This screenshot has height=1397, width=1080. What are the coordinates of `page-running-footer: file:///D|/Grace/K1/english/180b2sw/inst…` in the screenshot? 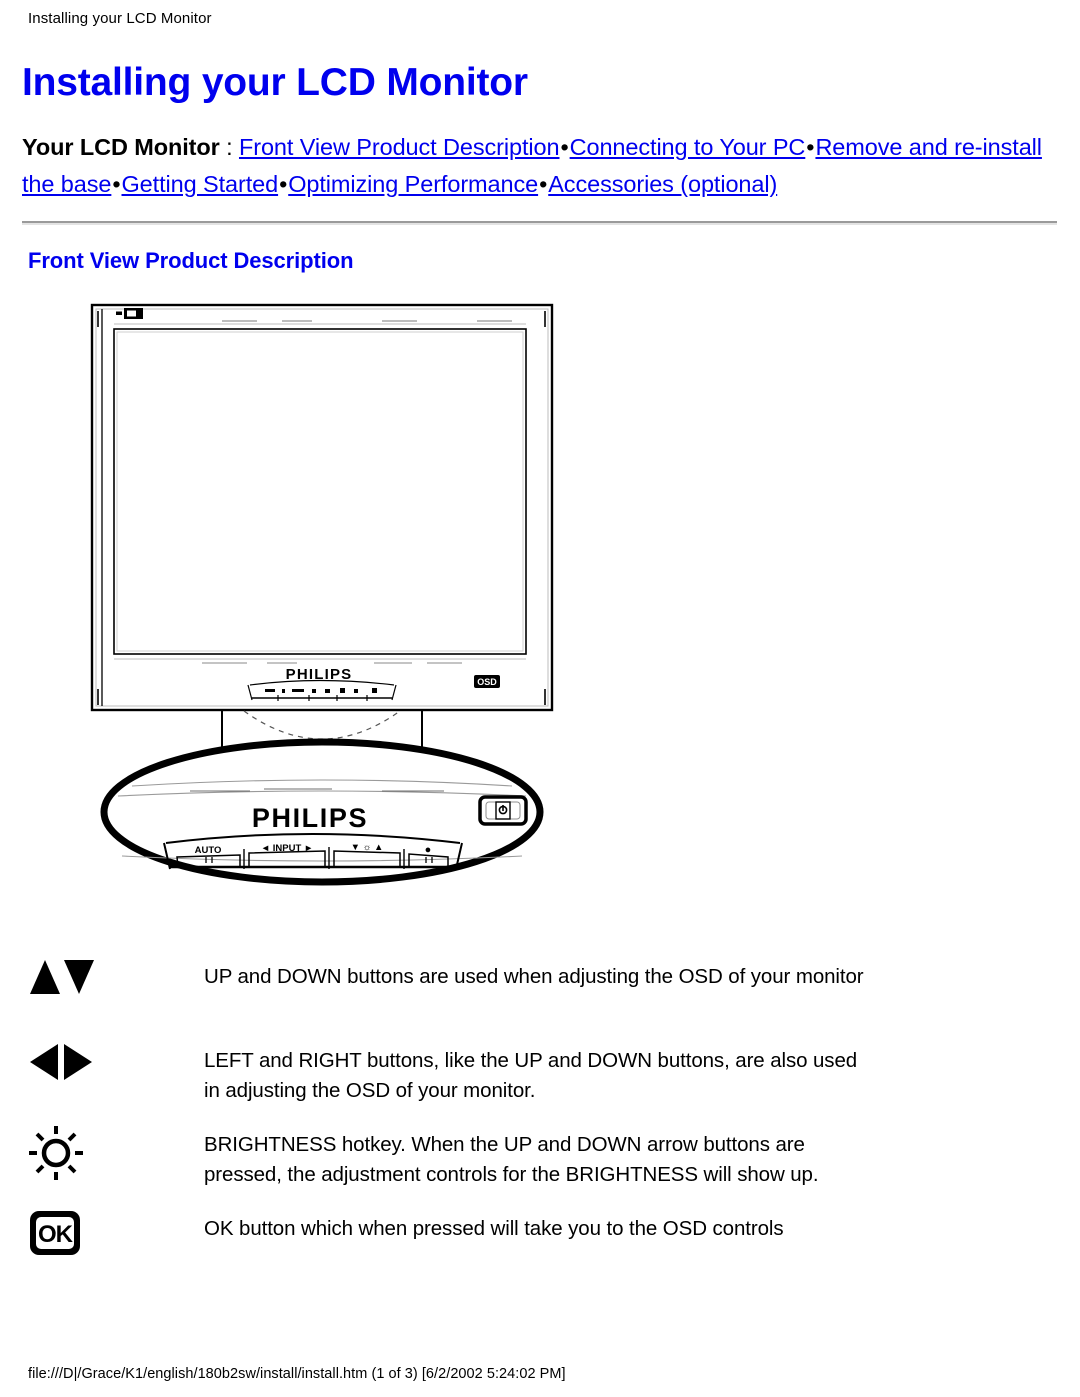 It's located at (297, 1374).